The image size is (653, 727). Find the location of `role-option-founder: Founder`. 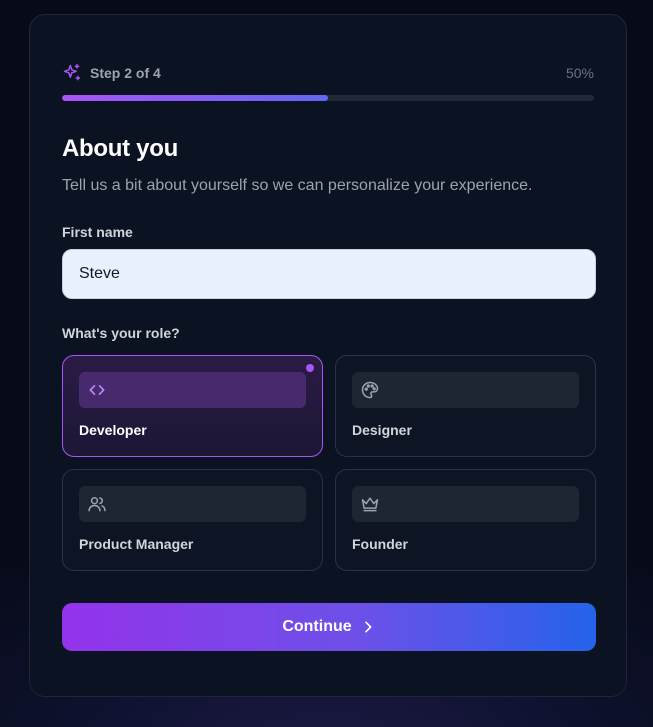

role-option-founder: Founder is located at coordinates (465, 520).